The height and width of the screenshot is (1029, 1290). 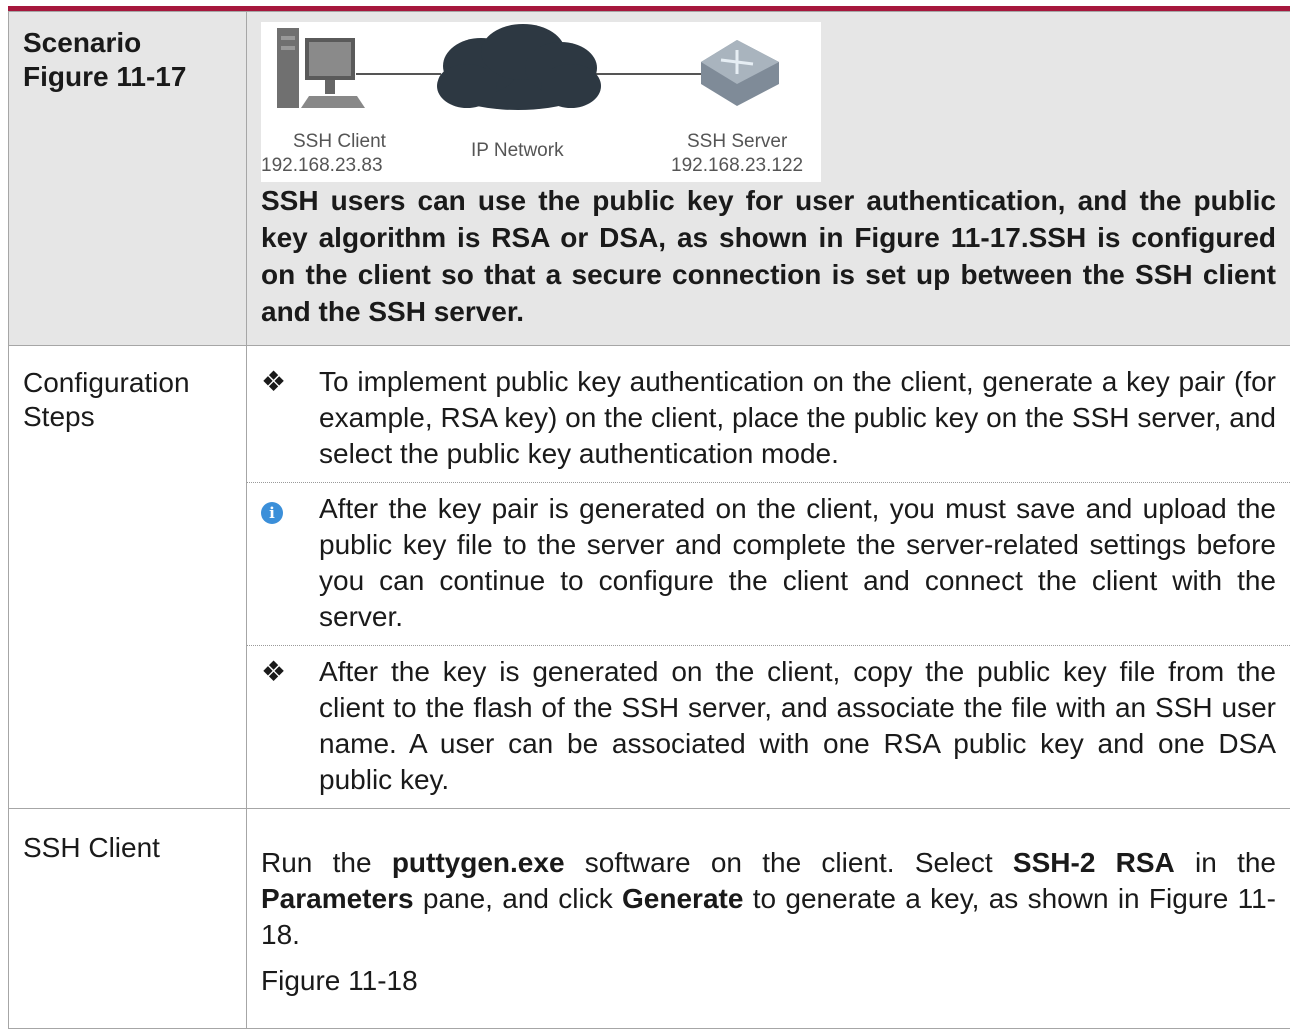 I want to click on pc-icon, so click(x=321, y=68).